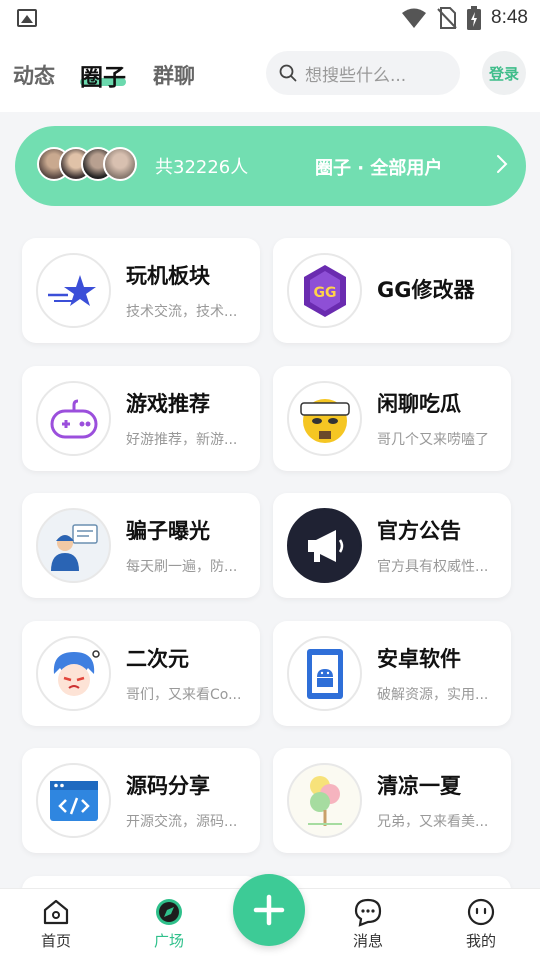 This screenshot has width=540, height=960. What do you see at coordinates (270, 18) in the screenshot?
I see `status-bar: 8:48` at bounding box center [270, 18].